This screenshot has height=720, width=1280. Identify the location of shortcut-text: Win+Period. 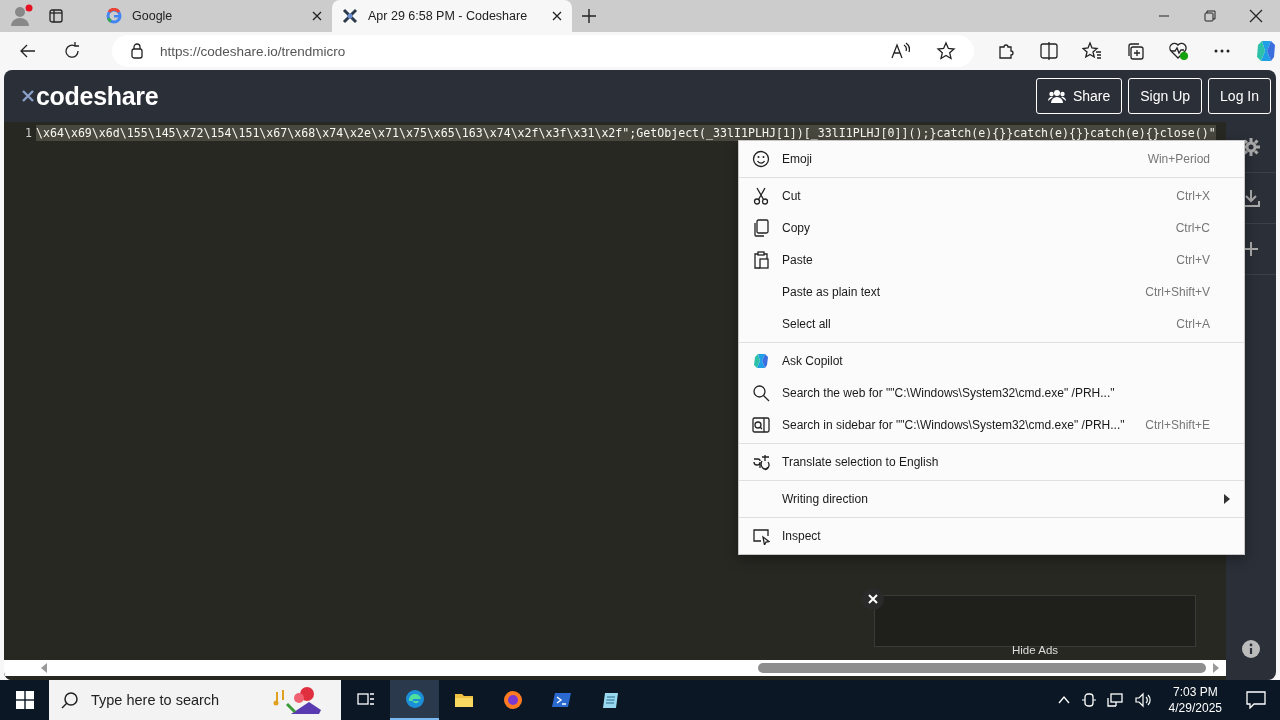
(1178, 159).